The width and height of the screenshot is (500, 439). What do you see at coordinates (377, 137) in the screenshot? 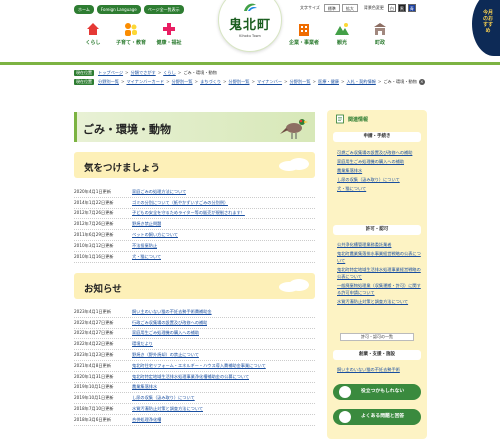
I see `sidebar-subheading: 申請・手続き` at bounding box center [377, 137].